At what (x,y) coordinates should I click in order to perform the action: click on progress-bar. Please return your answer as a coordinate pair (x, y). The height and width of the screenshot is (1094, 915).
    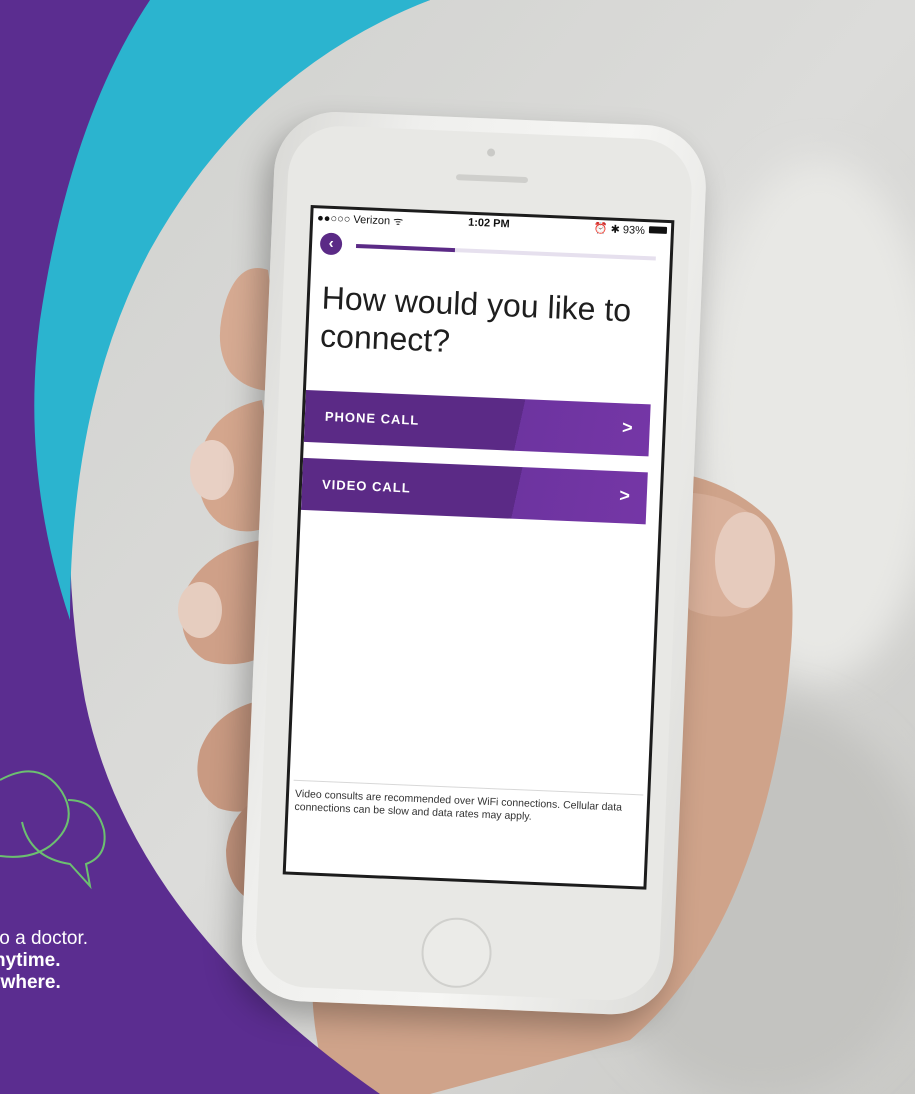
    Looking at the image, I should click on (505, 252).